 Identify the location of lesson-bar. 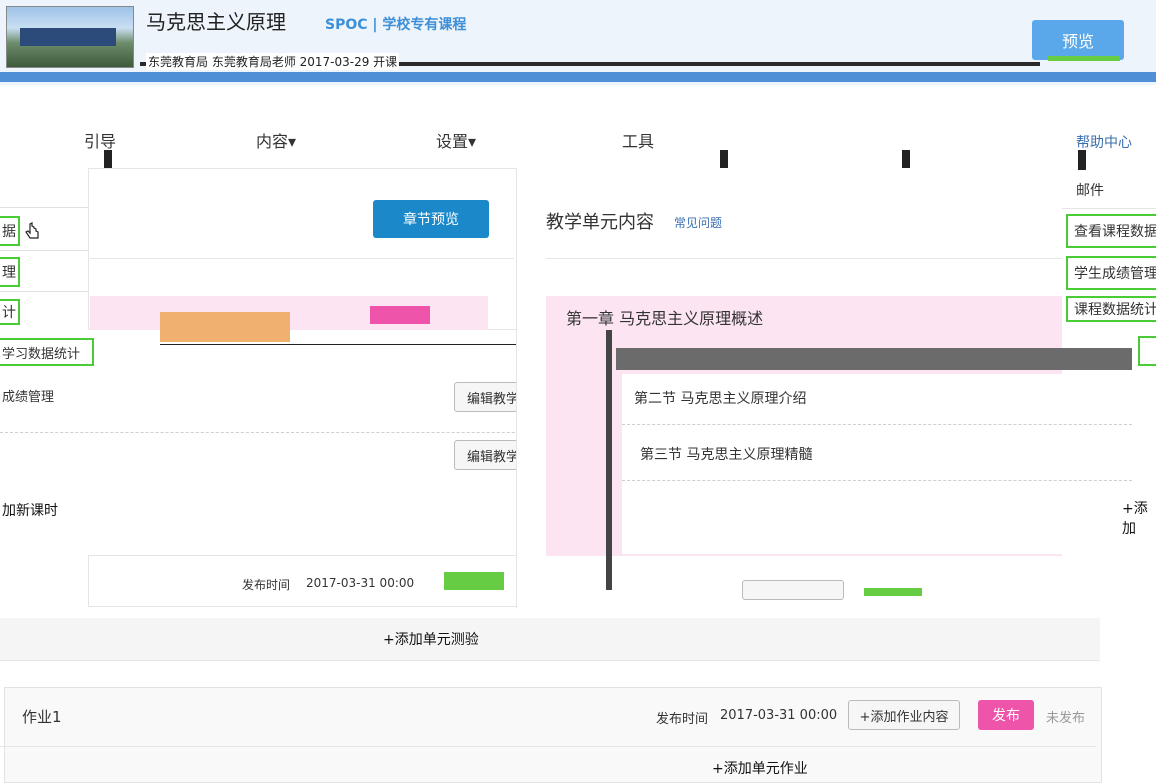
(225, 327).